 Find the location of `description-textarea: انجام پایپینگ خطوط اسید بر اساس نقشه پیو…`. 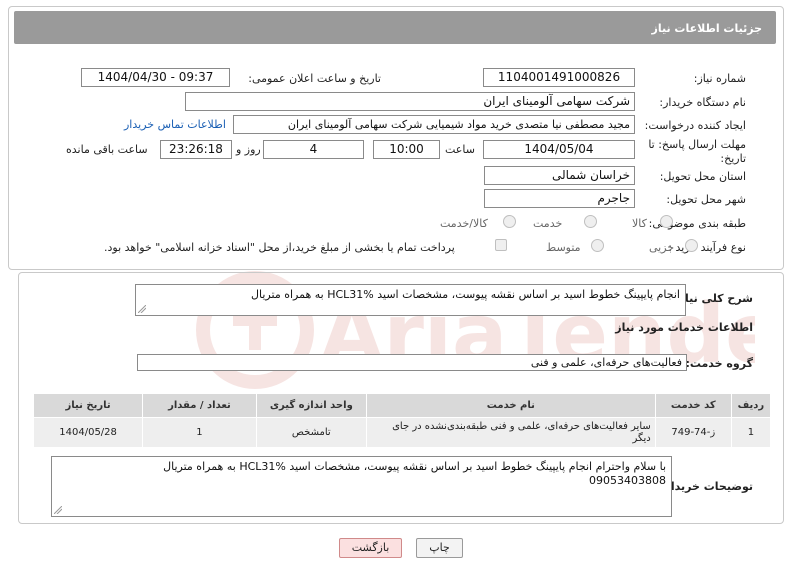

description-textarea: انجام پایپینگ خطوط اسید بر اساس نقشه پیو… is located at coordinates (410, 300).